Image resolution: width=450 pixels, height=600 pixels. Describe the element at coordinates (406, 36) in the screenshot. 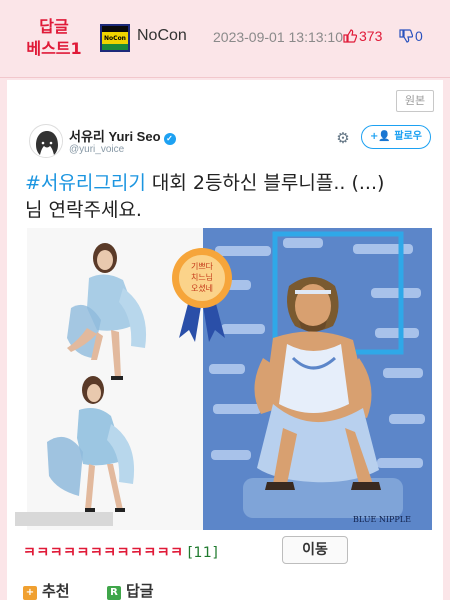

I see `thumbs-down-icon` at that location.